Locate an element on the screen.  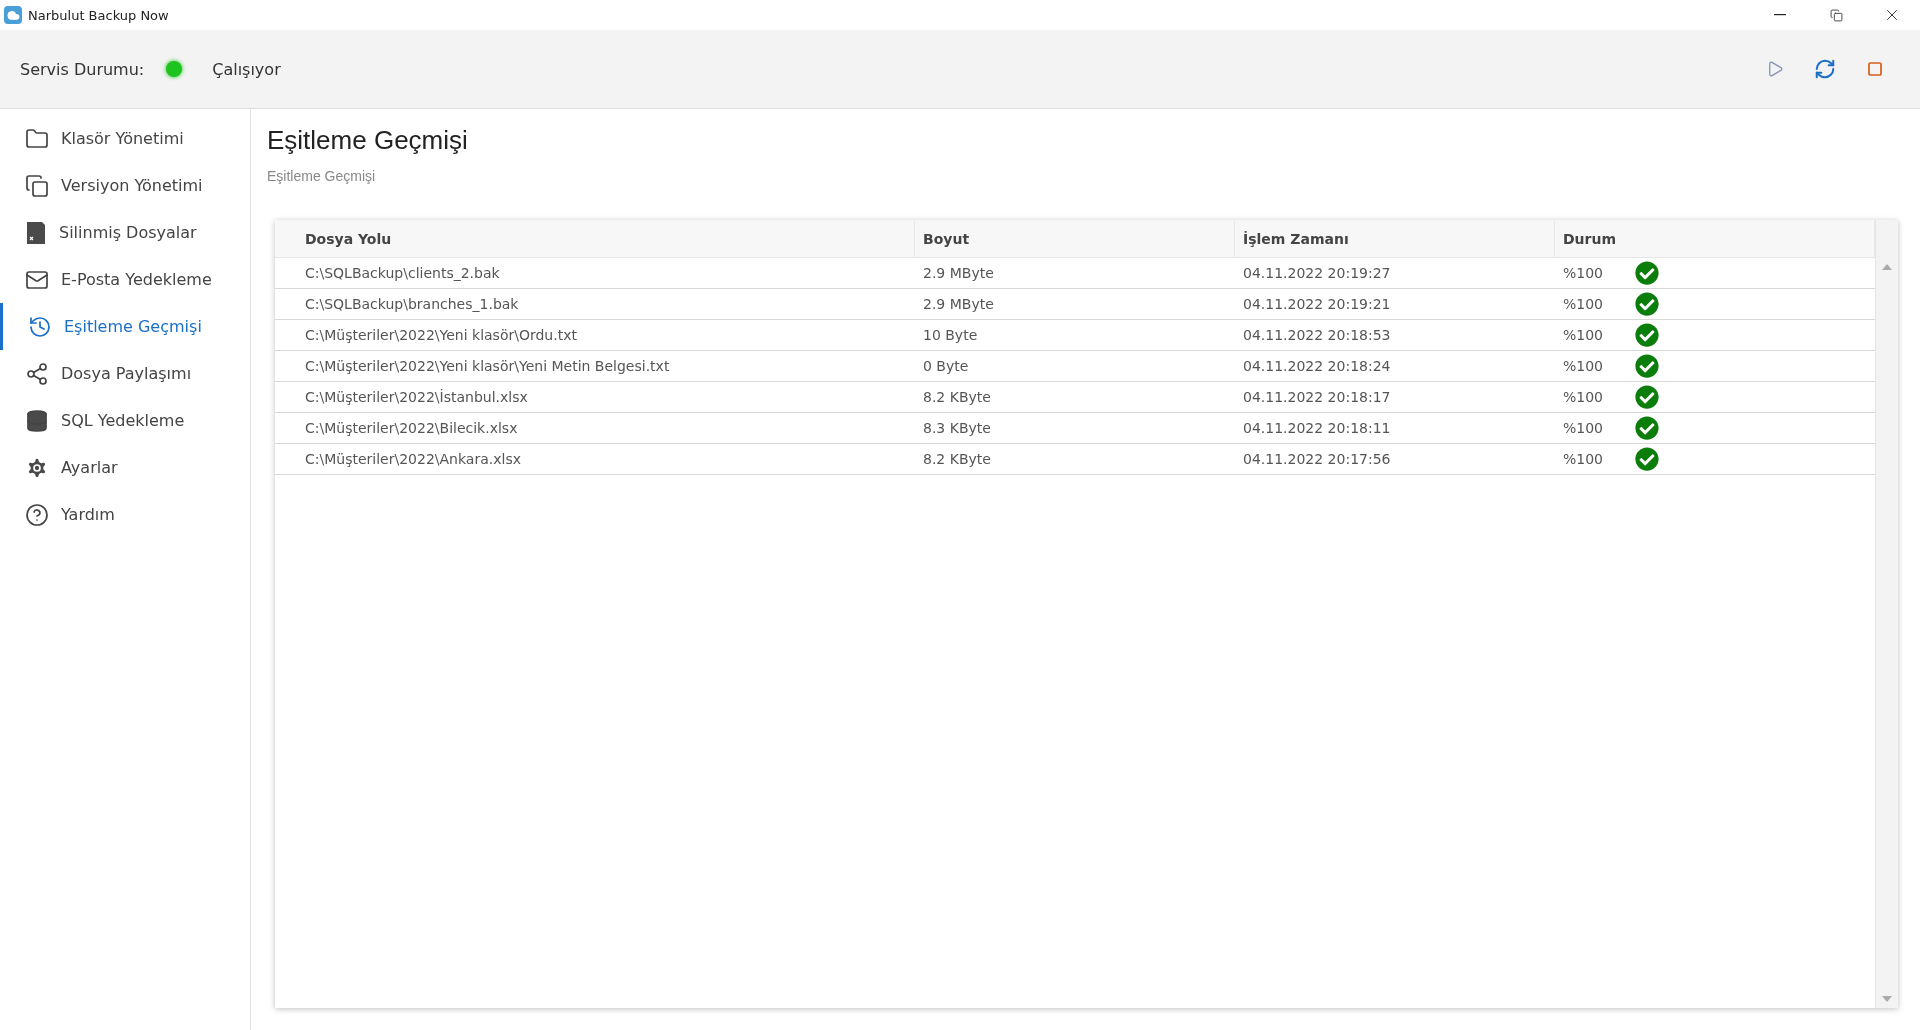
table-cell-text: 04.11.2022 20:18:24 is located at coordinates (1317, 366).